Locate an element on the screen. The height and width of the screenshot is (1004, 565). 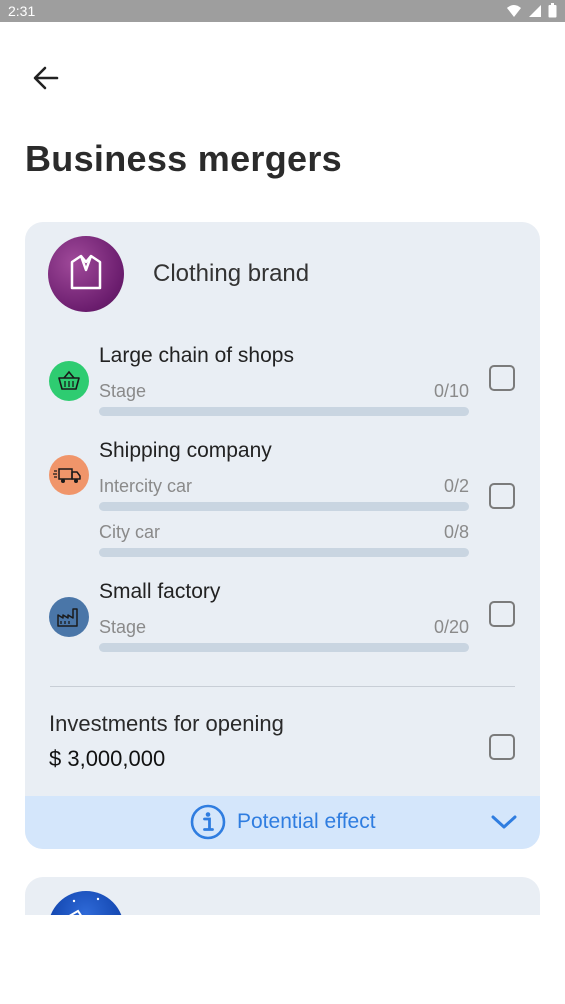
stage-value-city: 0/8 is located at coordinates (456, 532).